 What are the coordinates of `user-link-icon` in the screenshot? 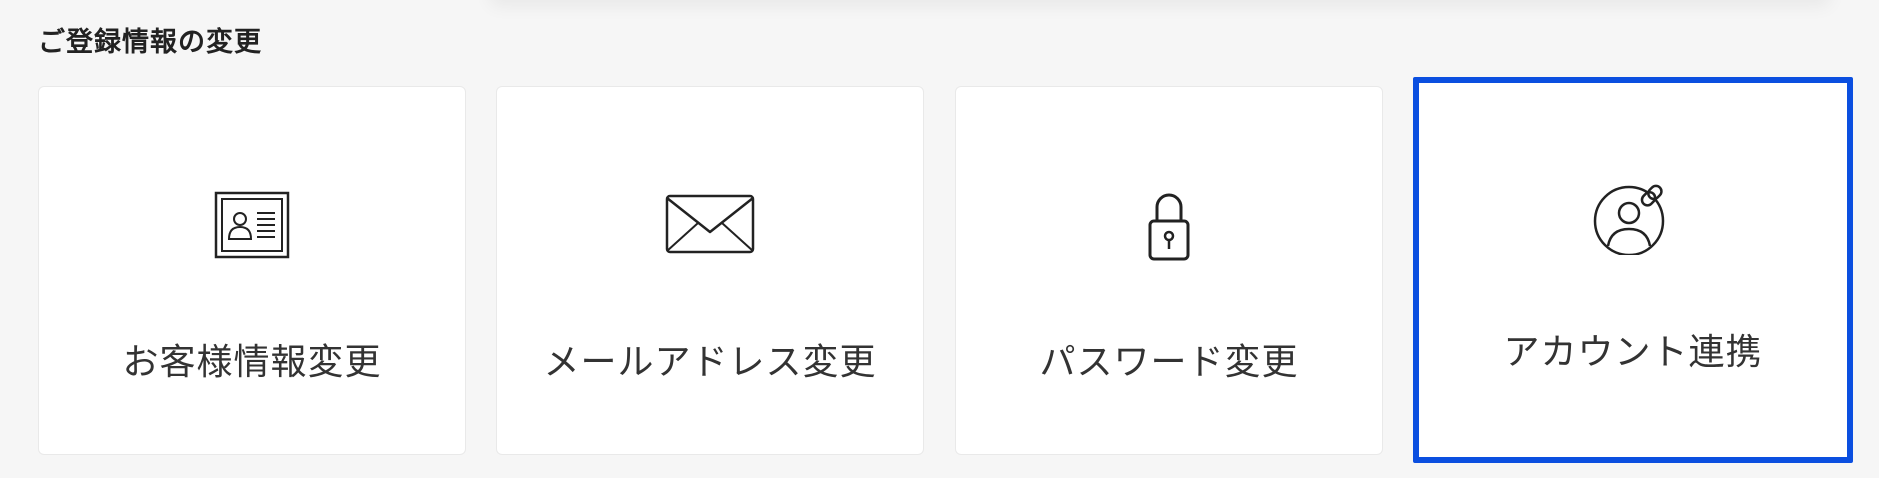 It's located at (1629, 219).